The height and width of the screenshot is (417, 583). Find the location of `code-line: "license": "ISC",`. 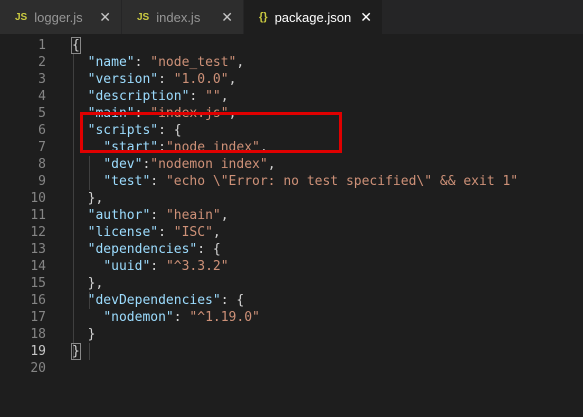

code-line: "license": "ISC", is located at coordinates (146, 232).